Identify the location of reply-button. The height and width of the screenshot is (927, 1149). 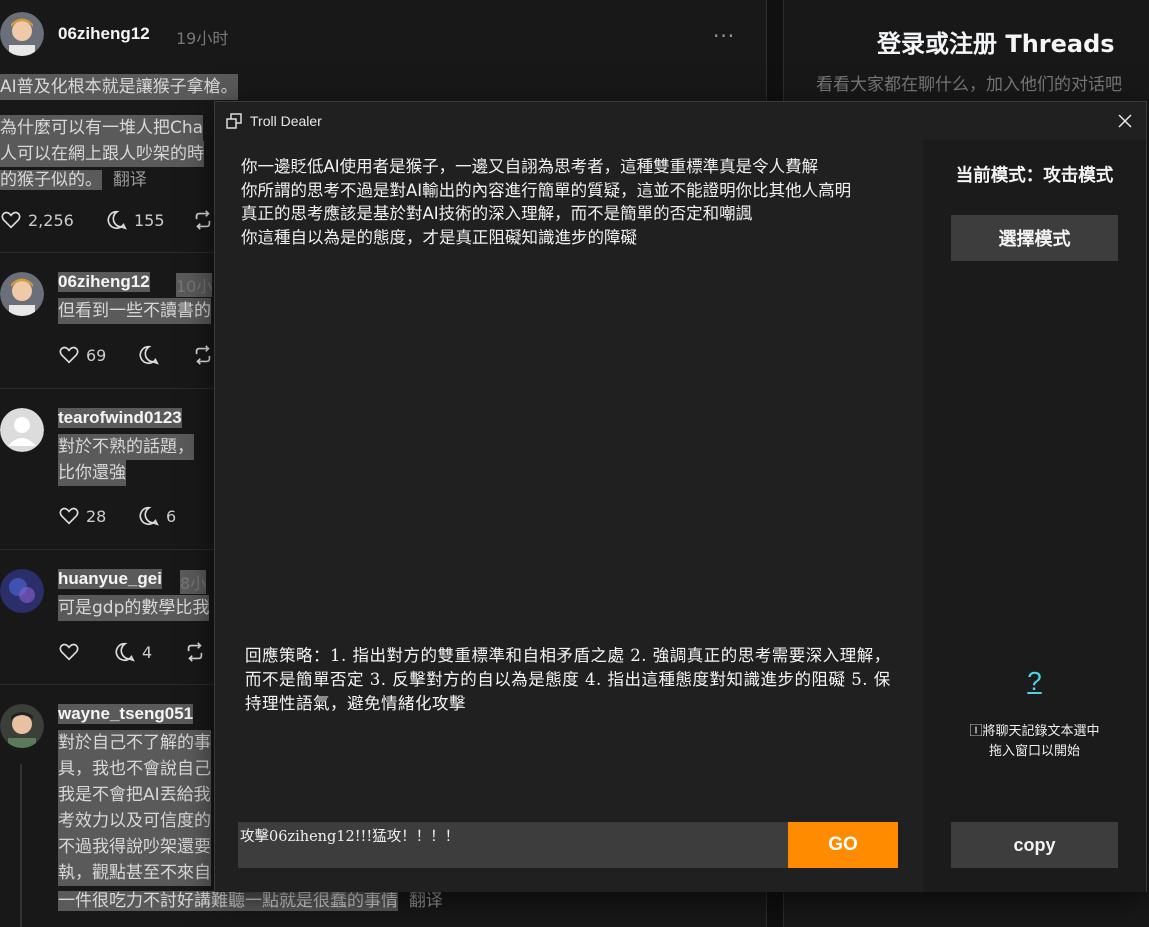
(149, 355).